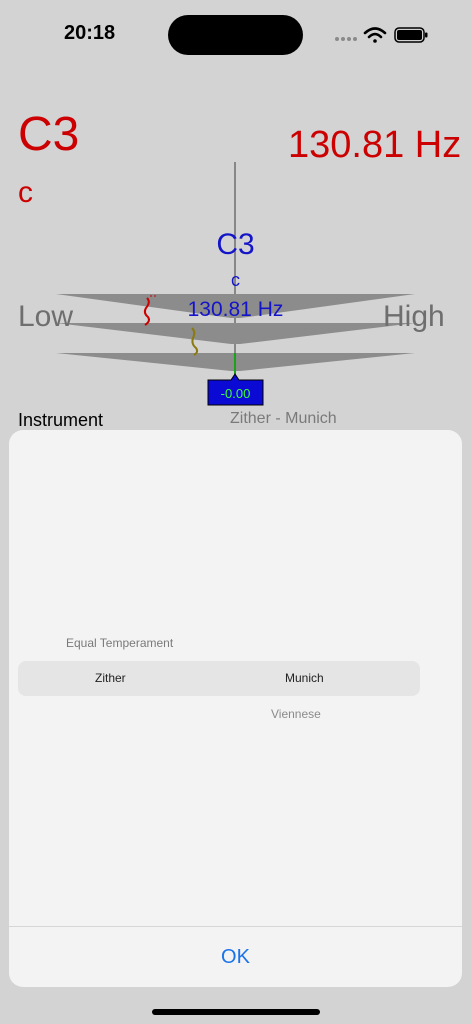 This screenshot has width=471, height=1024. Describe the element at coordinates (235, 957) in the screenshot. I see `ok-button: OK` at that location.